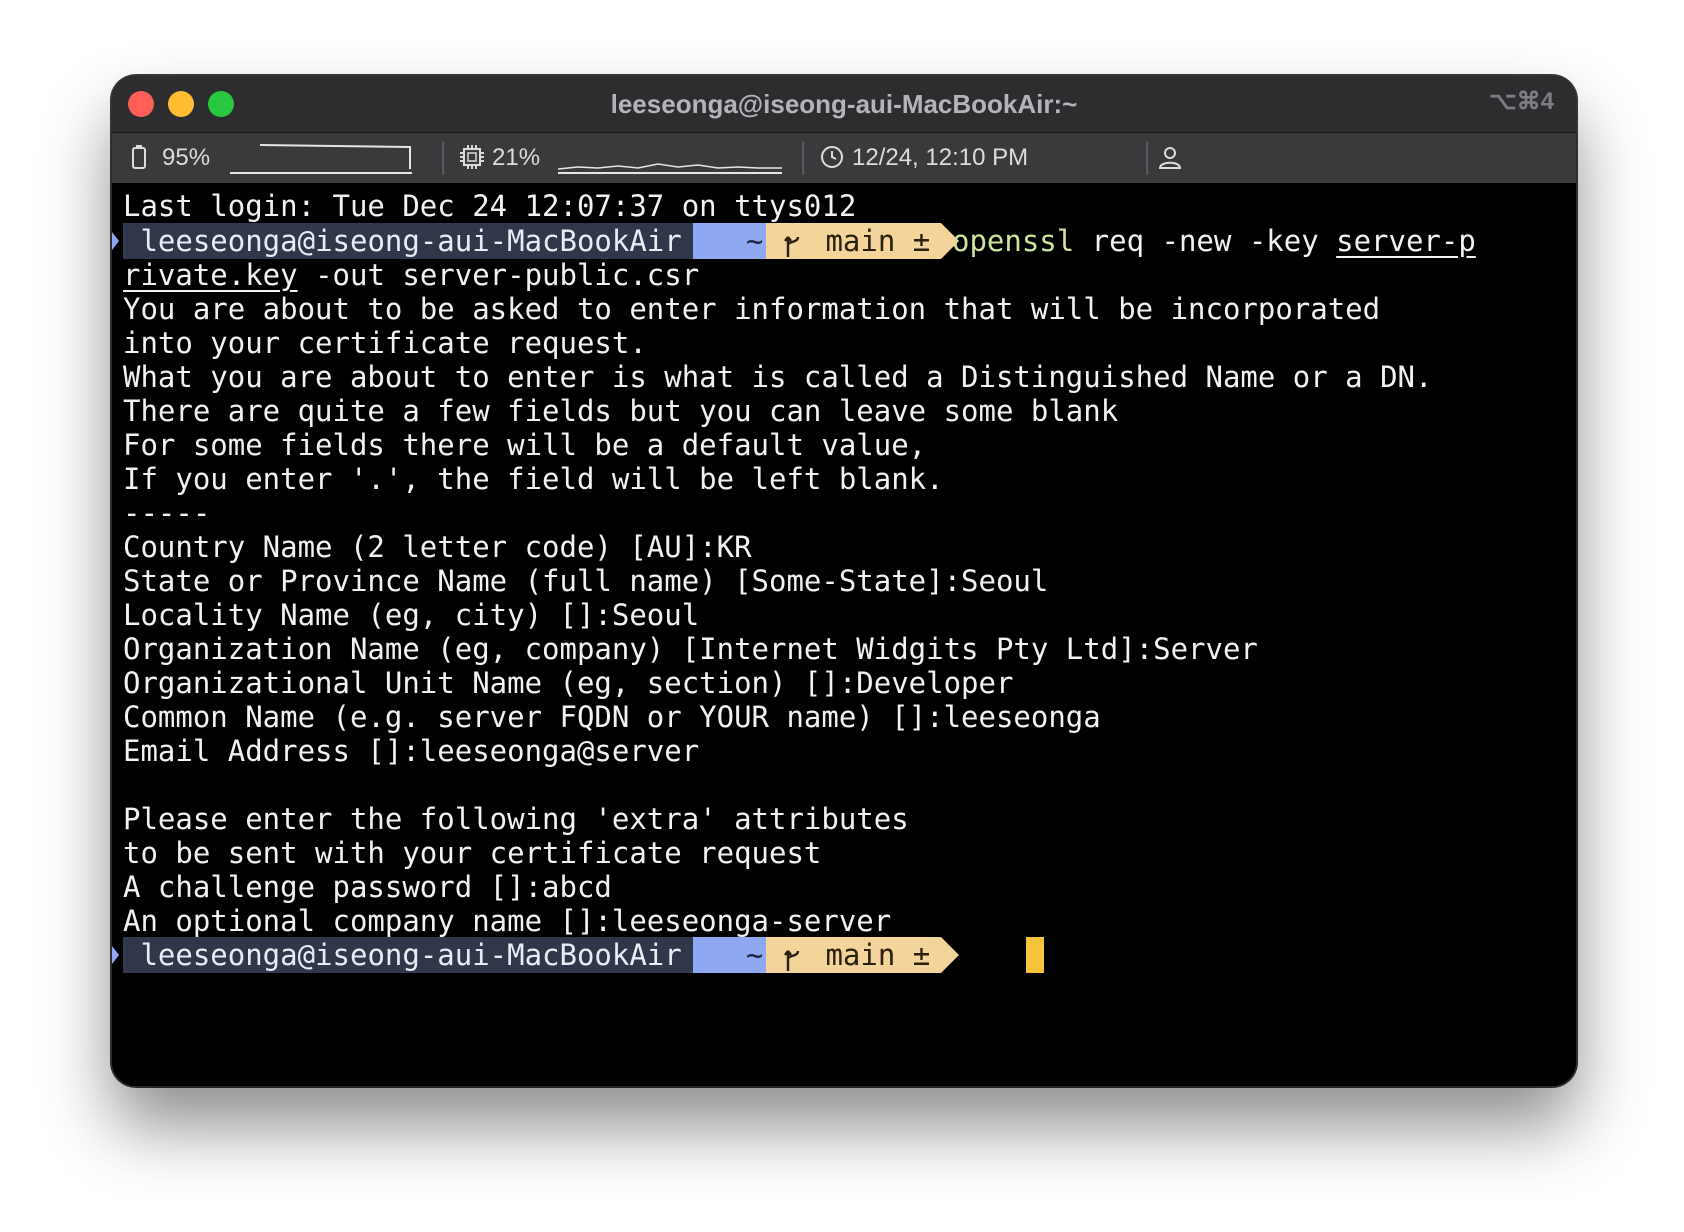 Image resolution: width=1684 pixels, height=1232 pixels. Describe the element at coordinates (472, 158) in the screenshot. I see `cpu-icon` at that location.